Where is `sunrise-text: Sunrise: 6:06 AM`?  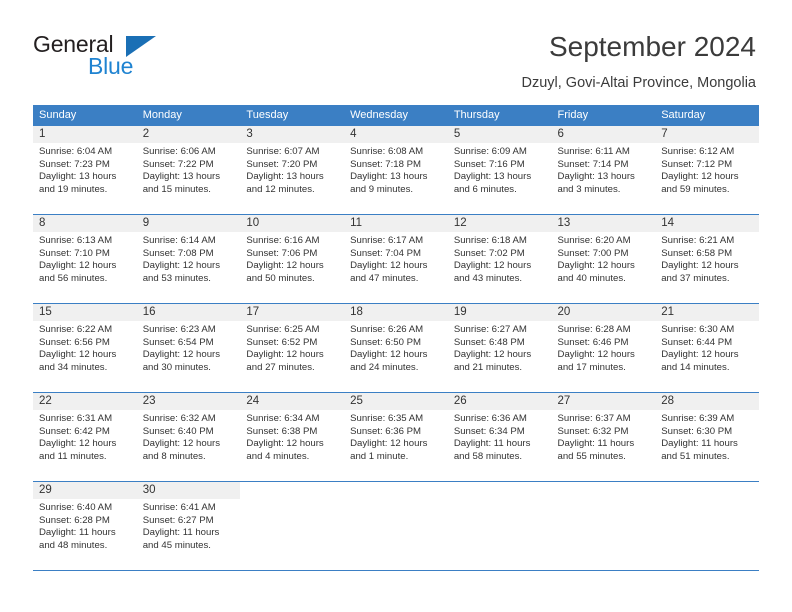
sunrise-text: Sunrise: 6:06 AM is located at coordinates (179, 151).